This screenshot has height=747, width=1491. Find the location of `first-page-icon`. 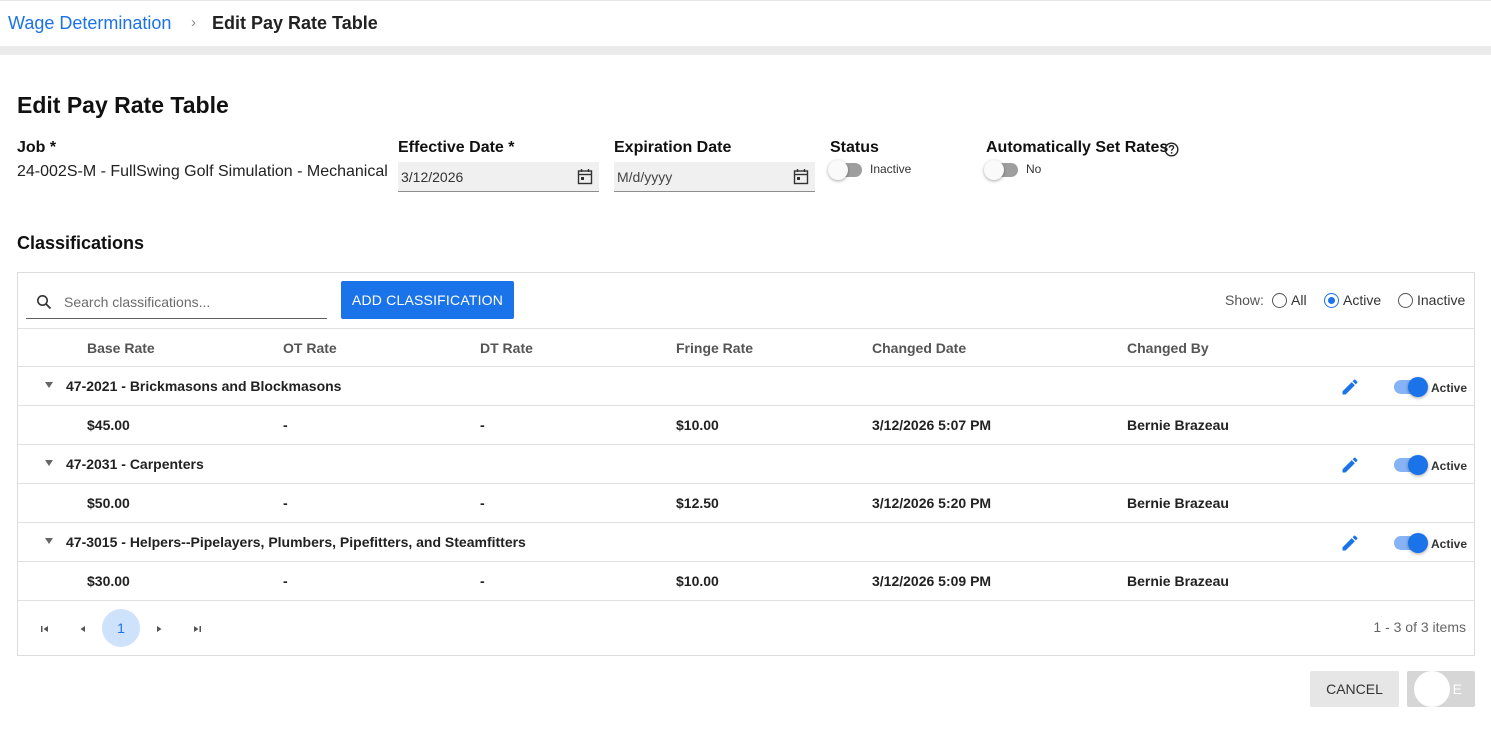

first-page-icon is located at coordinates (45, 629).